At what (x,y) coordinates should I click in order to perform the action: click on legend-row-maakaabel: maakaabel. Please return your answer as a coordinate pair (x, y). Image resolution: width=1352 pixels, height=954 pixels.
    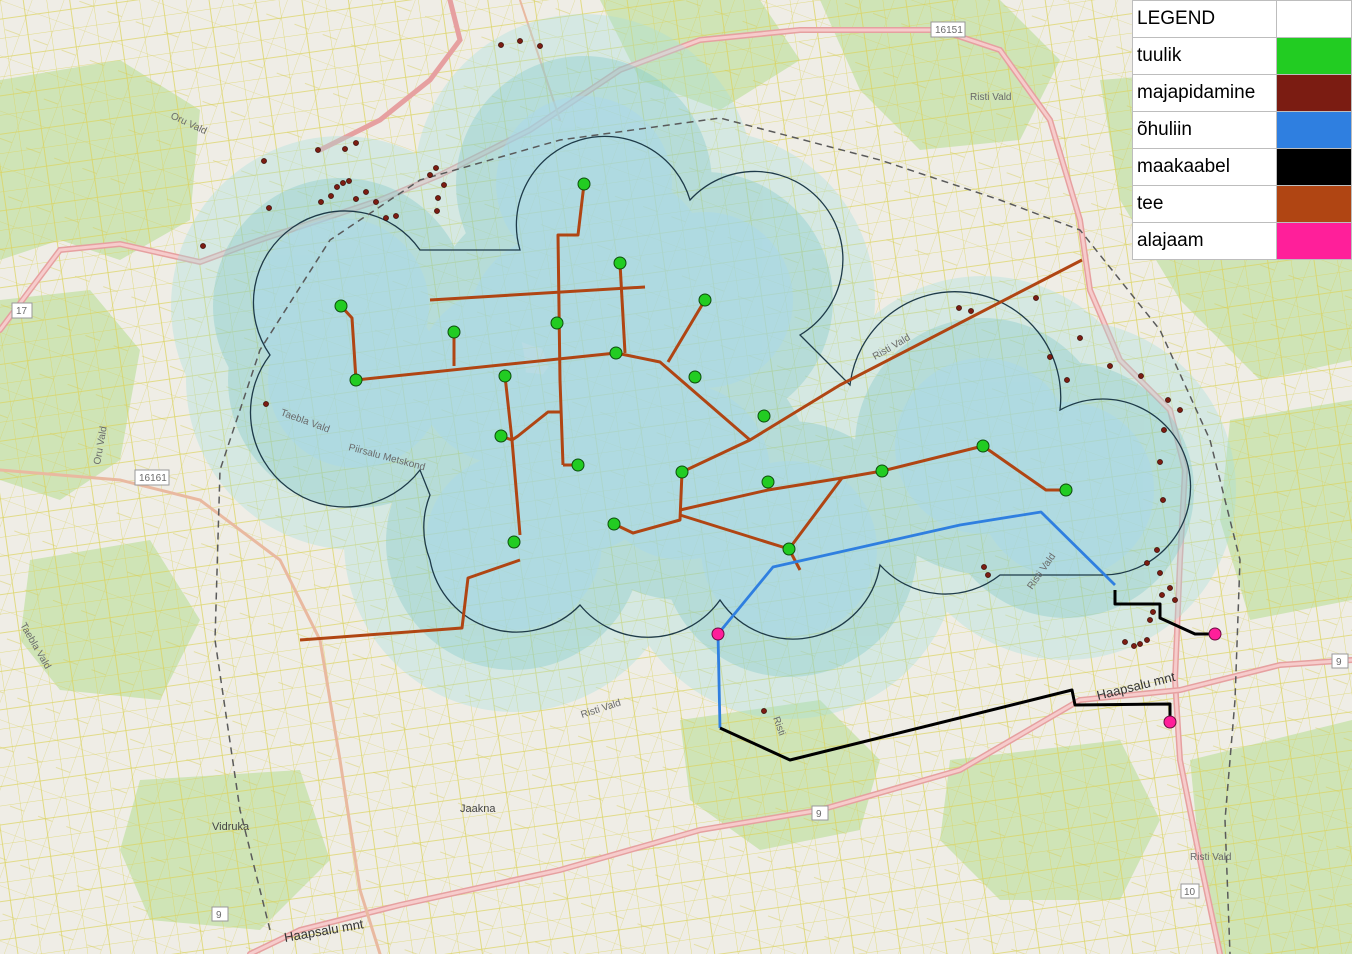
    Looking at the image, I should click on (1242, 167).